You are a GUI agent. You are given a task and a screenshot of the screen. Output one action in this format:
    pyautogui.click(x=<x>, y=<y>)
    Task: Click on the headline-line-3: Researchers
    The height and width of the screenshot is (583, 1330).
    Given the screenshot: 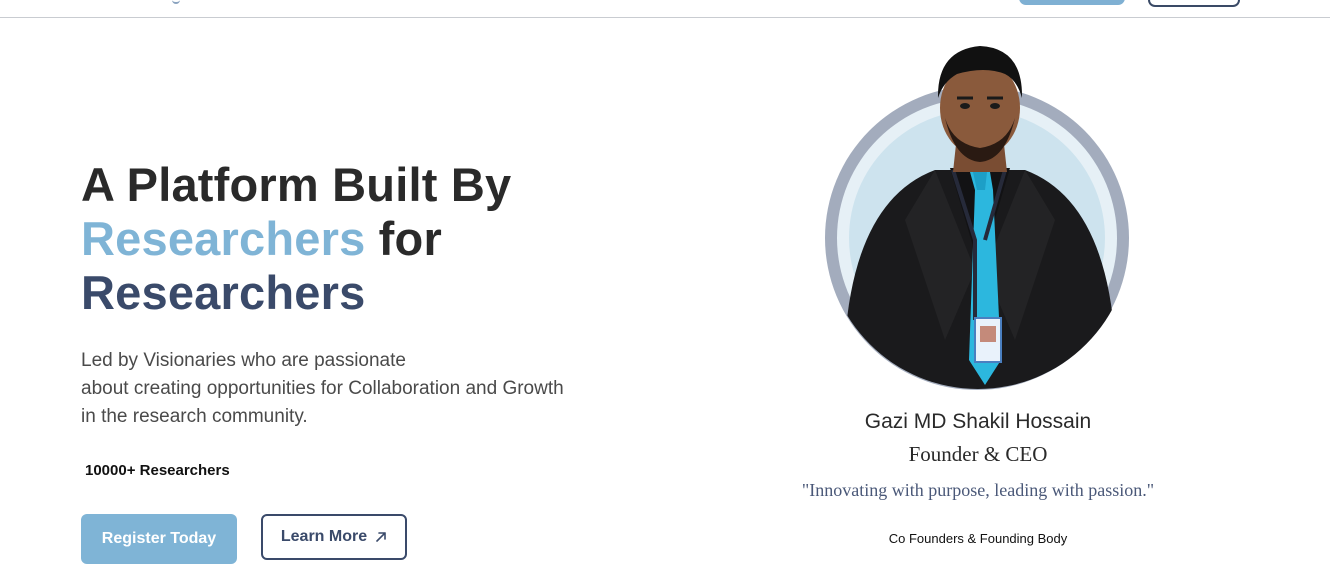 What is the action you would take?
    pyautogui.click(x=223, y=292)
    